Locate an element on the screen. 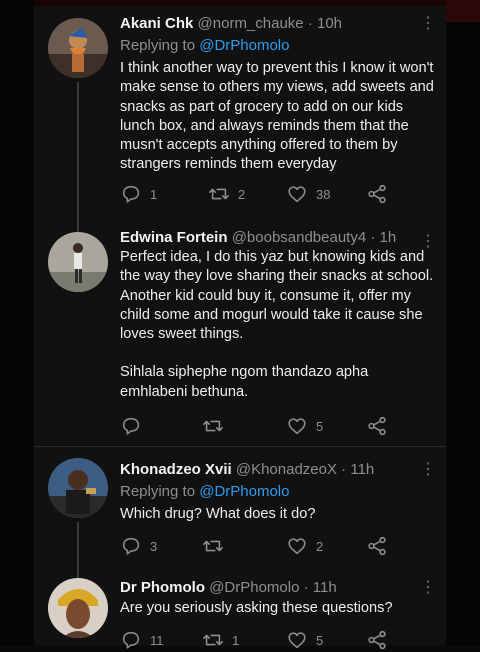 The height and width of the screenshot is (652, 480). reply-button: 3 is located at coordinates (138, 546).